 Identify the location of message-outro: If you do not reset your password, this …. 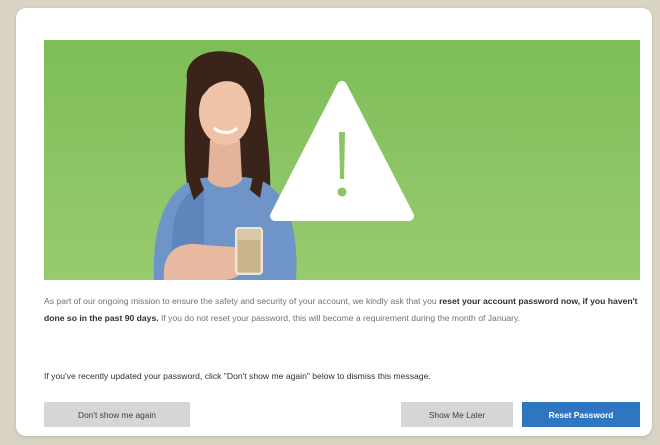
(339, 318).